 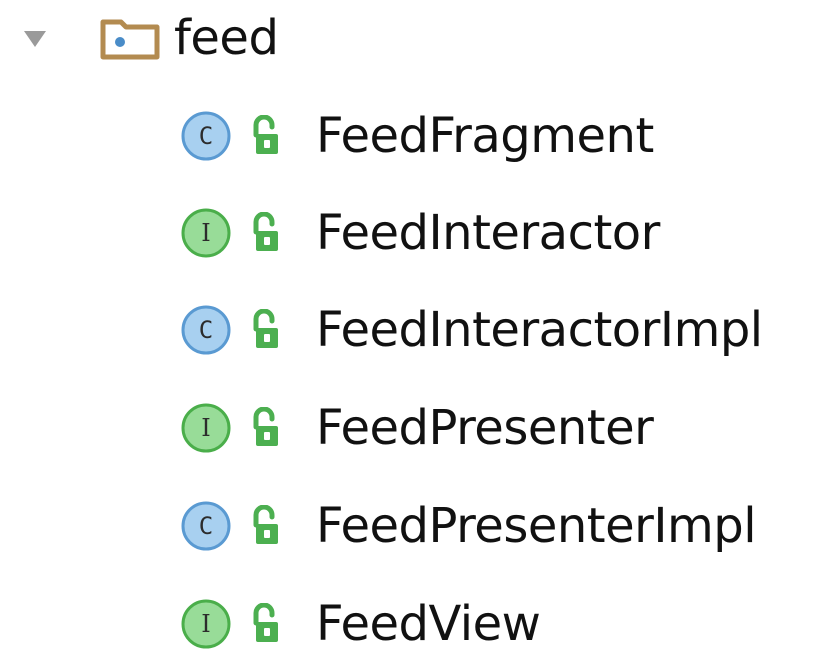 I want to click on tree-item: C FeedInteractorImpl, so click(x=471, y=330).